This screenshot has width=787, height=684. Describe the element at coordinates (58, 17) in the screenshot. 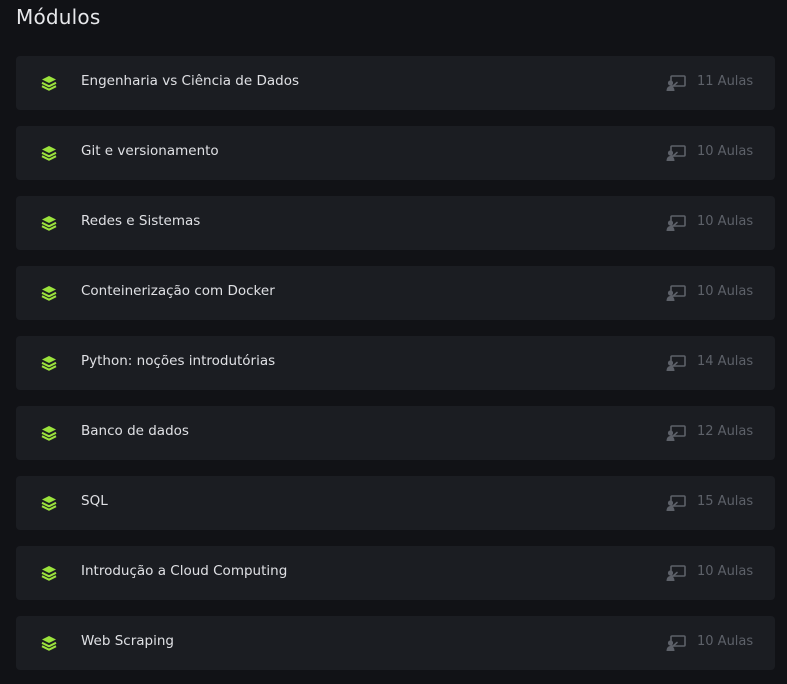

I see `section-title: Módulos` at that location.